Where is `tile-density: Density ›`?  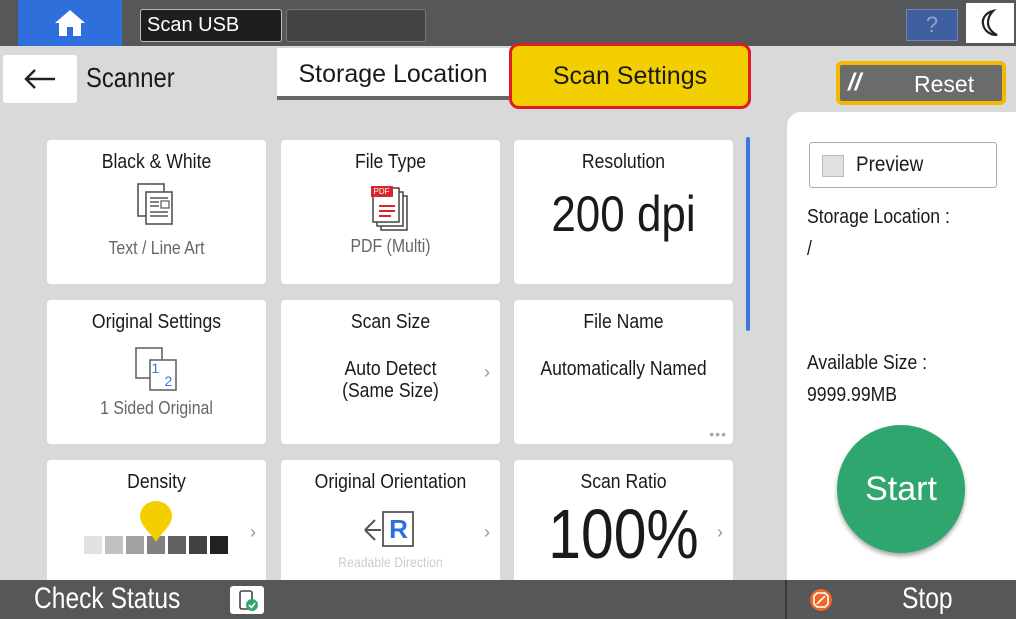
tile-density: Density › is located at coordinates (156, 520).